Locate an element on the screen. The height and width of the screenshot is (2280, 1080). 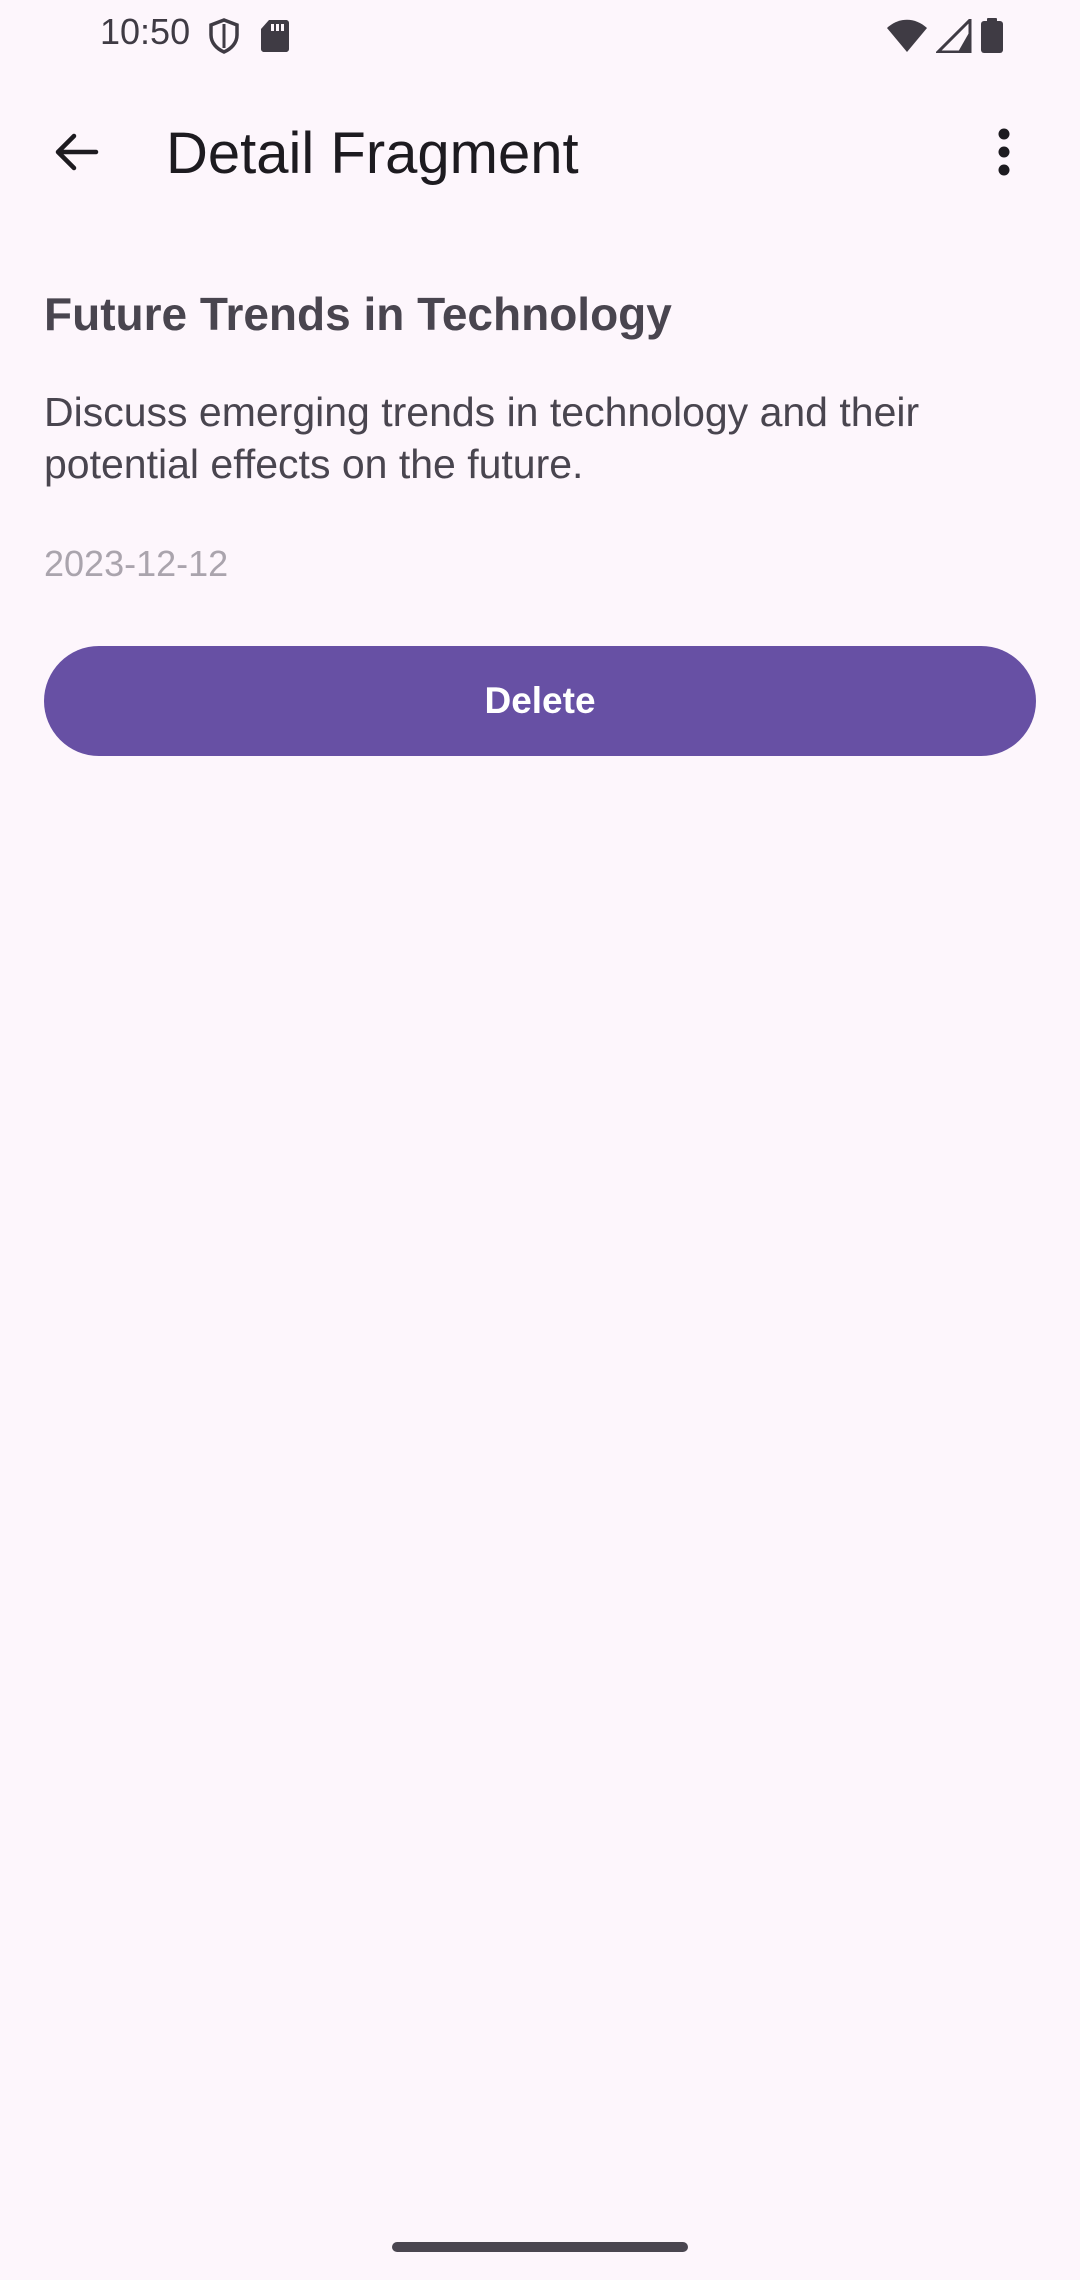
more-vert-icon is located at coordinates (1004, 154).